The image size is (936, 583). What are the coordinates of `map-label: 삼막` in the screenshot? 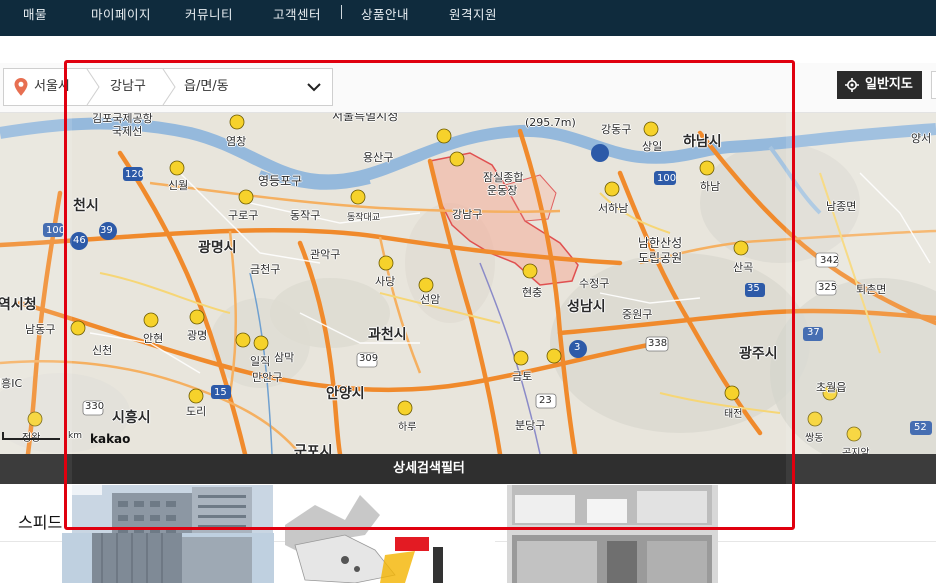 It's located at (284, 357).